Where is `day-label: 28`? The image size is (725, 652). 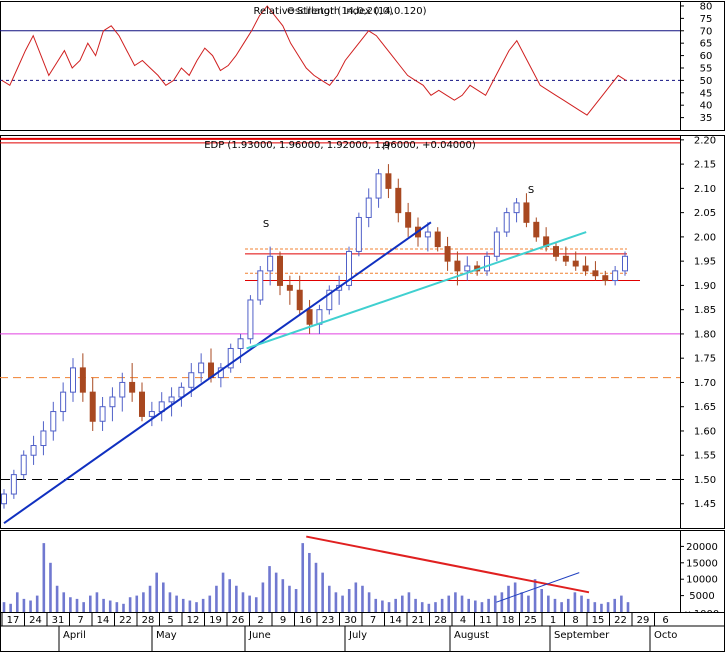
day-label: 28 is located at coordinates (148, 620).